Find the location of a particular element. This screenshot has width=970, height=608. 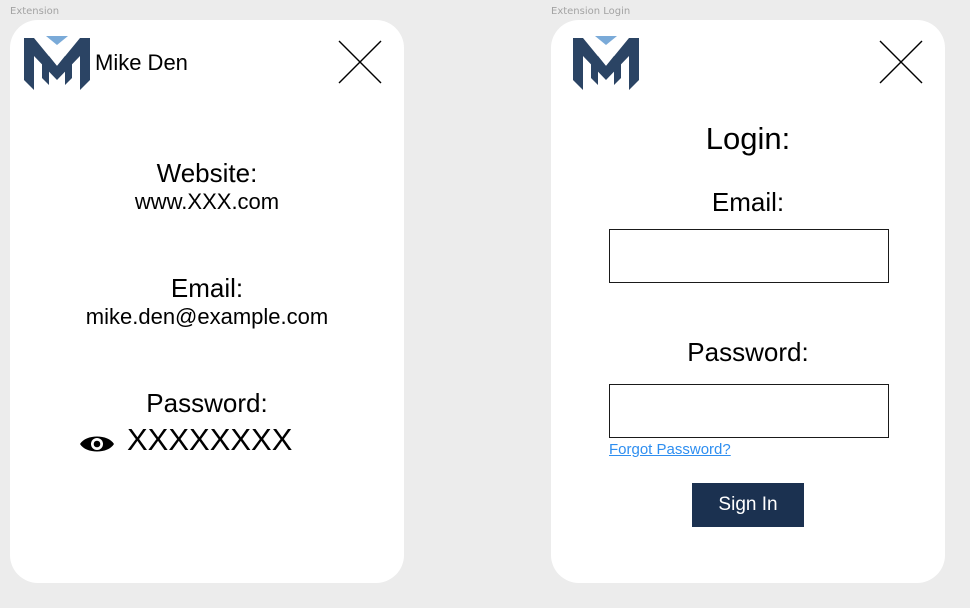

password-field is located at coordinates (749, 411).